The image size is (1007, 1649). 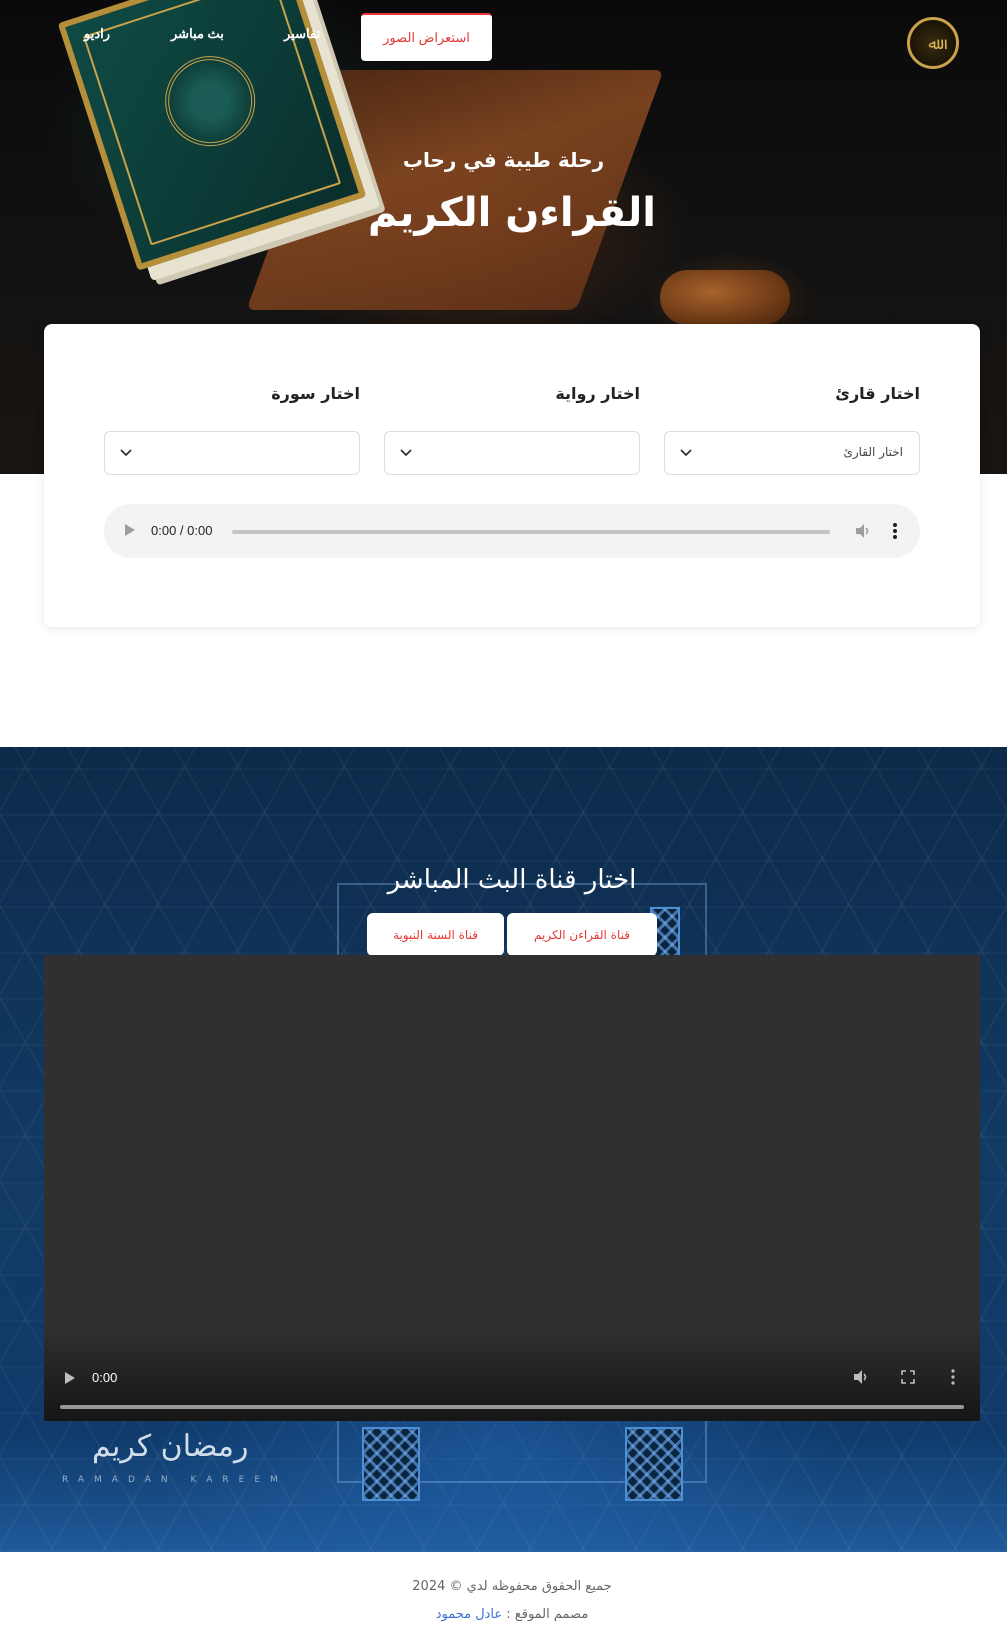 What do you see at coordinates (512, 1586) in the screenshot?
I see `copyright-text: جميع الحقوق محفوظه لدي © 2024` at bounding box center [512, 1586].